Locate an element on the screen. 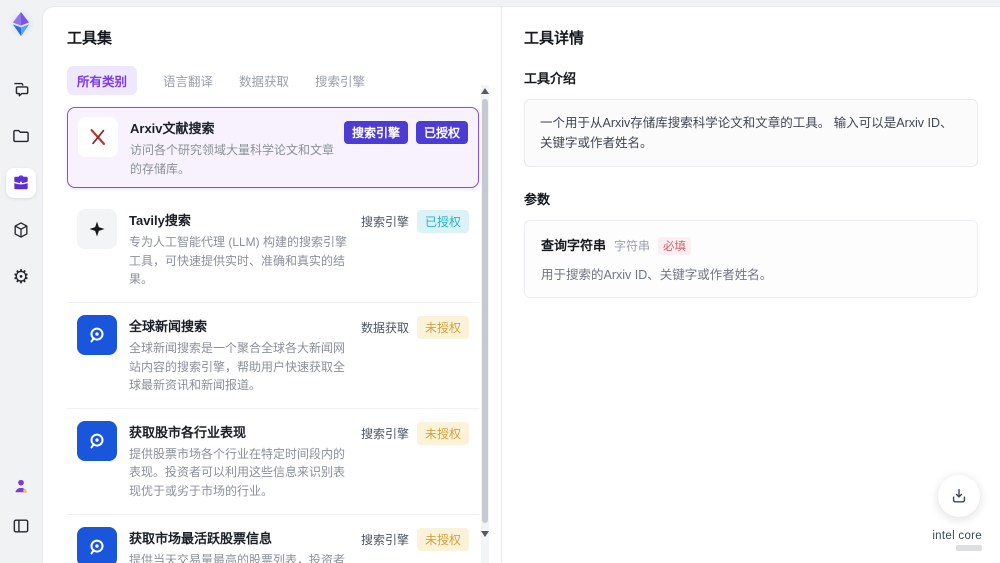 The width and height of the screenshot is (1000, 563). ultra-bar is located at coordinates (969, 548).